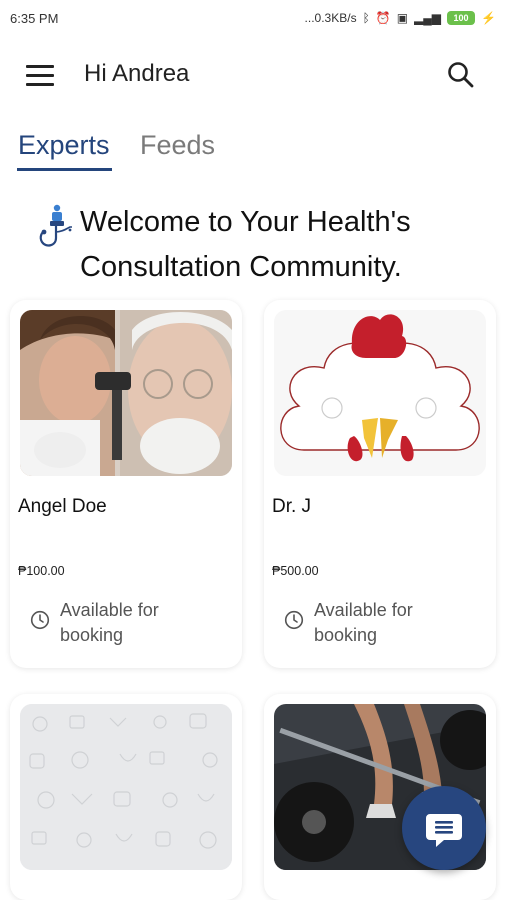 The image size is (506, 900). Describe the element at coordinates (245, 222) in the screenshot. I see `welcome-line-1: Welcome to Your Health's` at that location.